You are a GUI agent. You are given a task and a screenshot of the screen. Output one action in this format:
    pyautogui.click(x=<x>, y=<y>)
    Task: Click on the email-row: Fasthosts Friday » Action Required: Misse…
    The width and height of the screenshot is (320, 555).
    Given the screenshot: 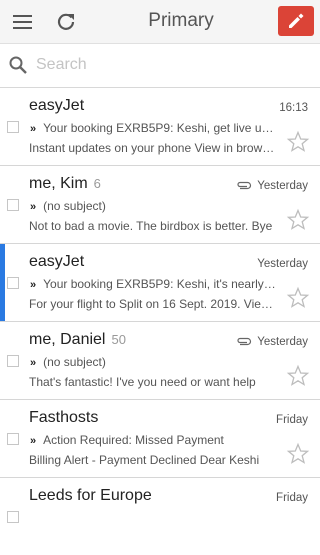 What is the action you would take?
    pyautogui.click(x=160, y=439)
    